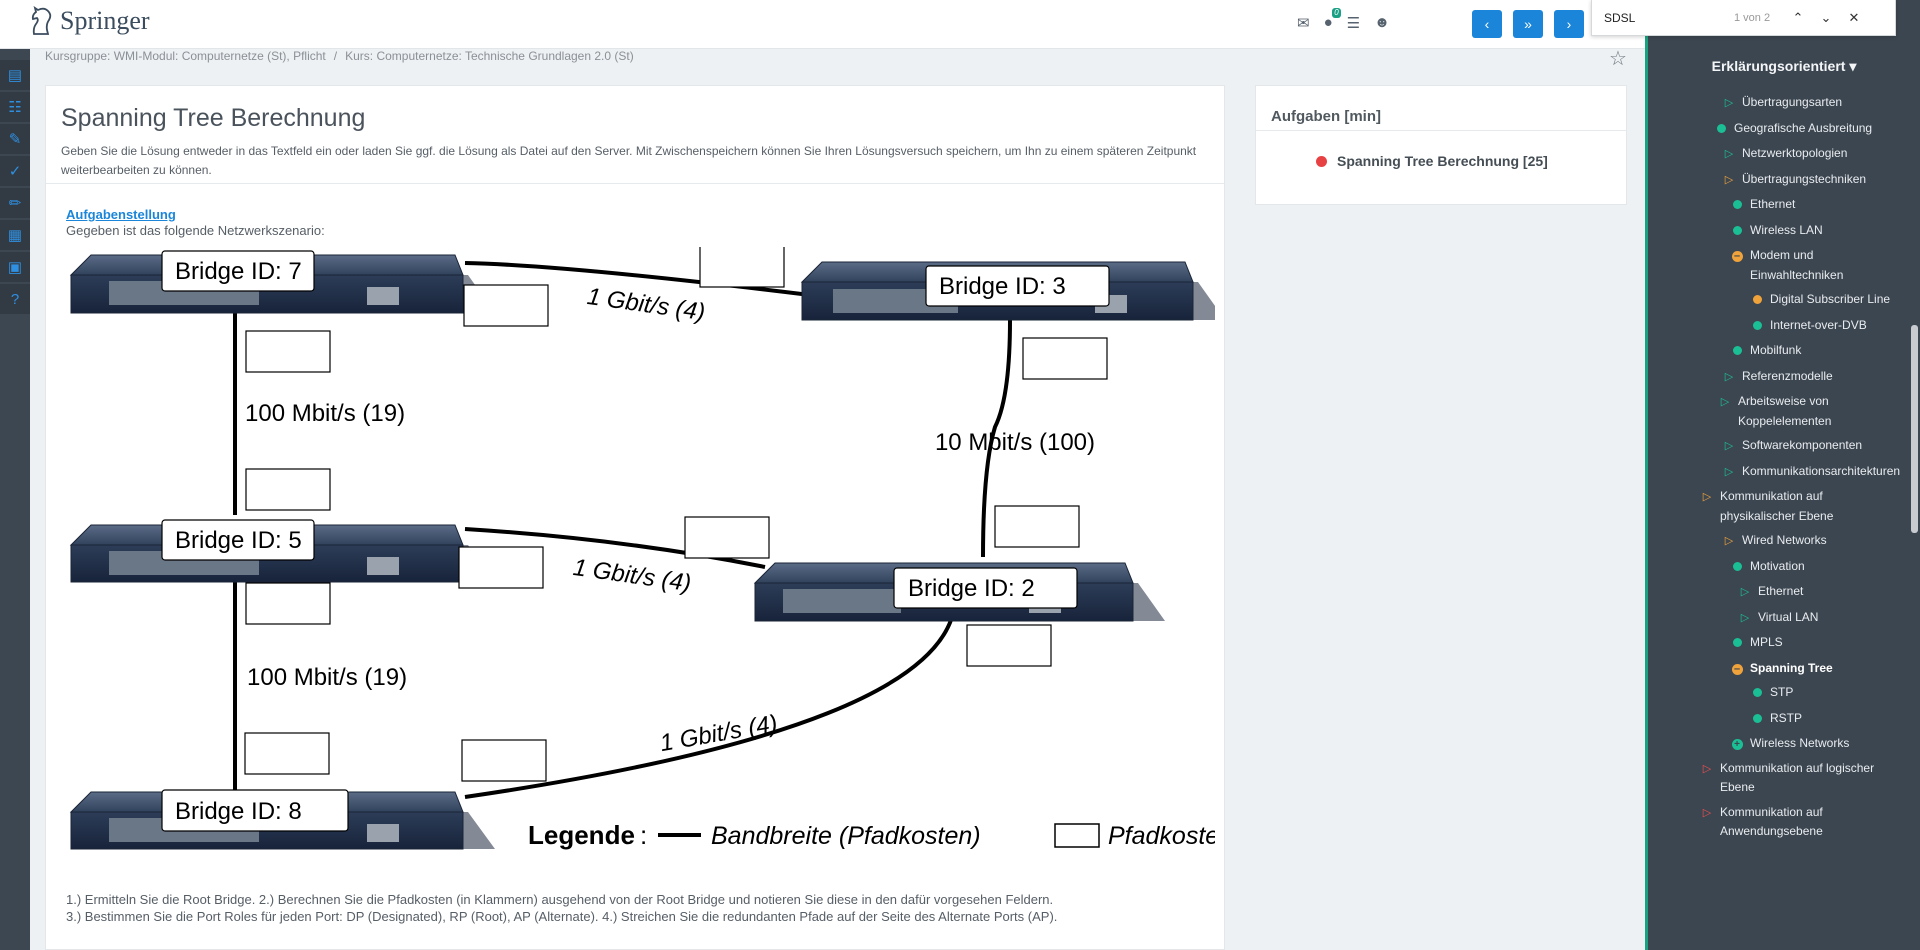 The image size is (1920, 950). Describe the element at coordinates (15, 267) in the screenshot. I see `book-icon: ▣` at that location.